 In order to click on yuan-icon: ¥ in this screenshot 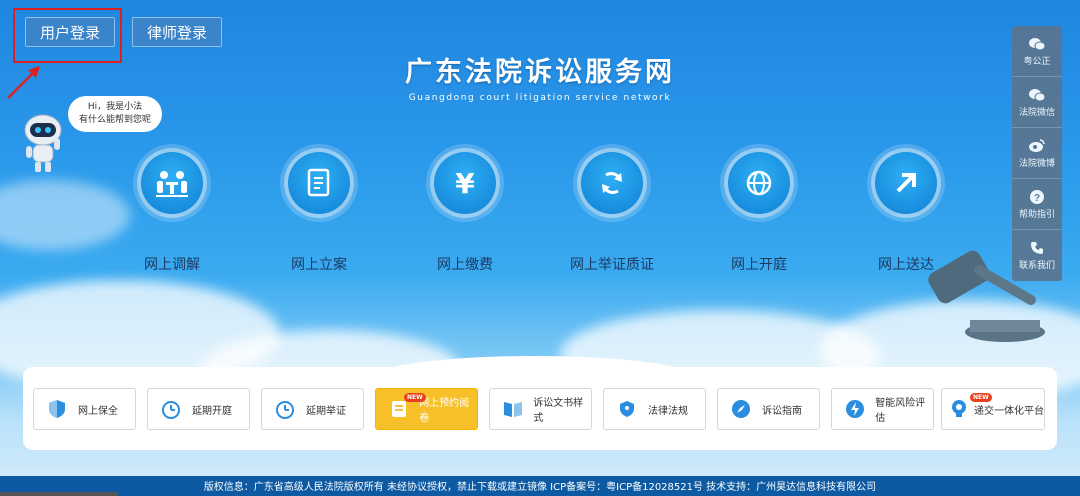, I will do `click(465, 183)`.